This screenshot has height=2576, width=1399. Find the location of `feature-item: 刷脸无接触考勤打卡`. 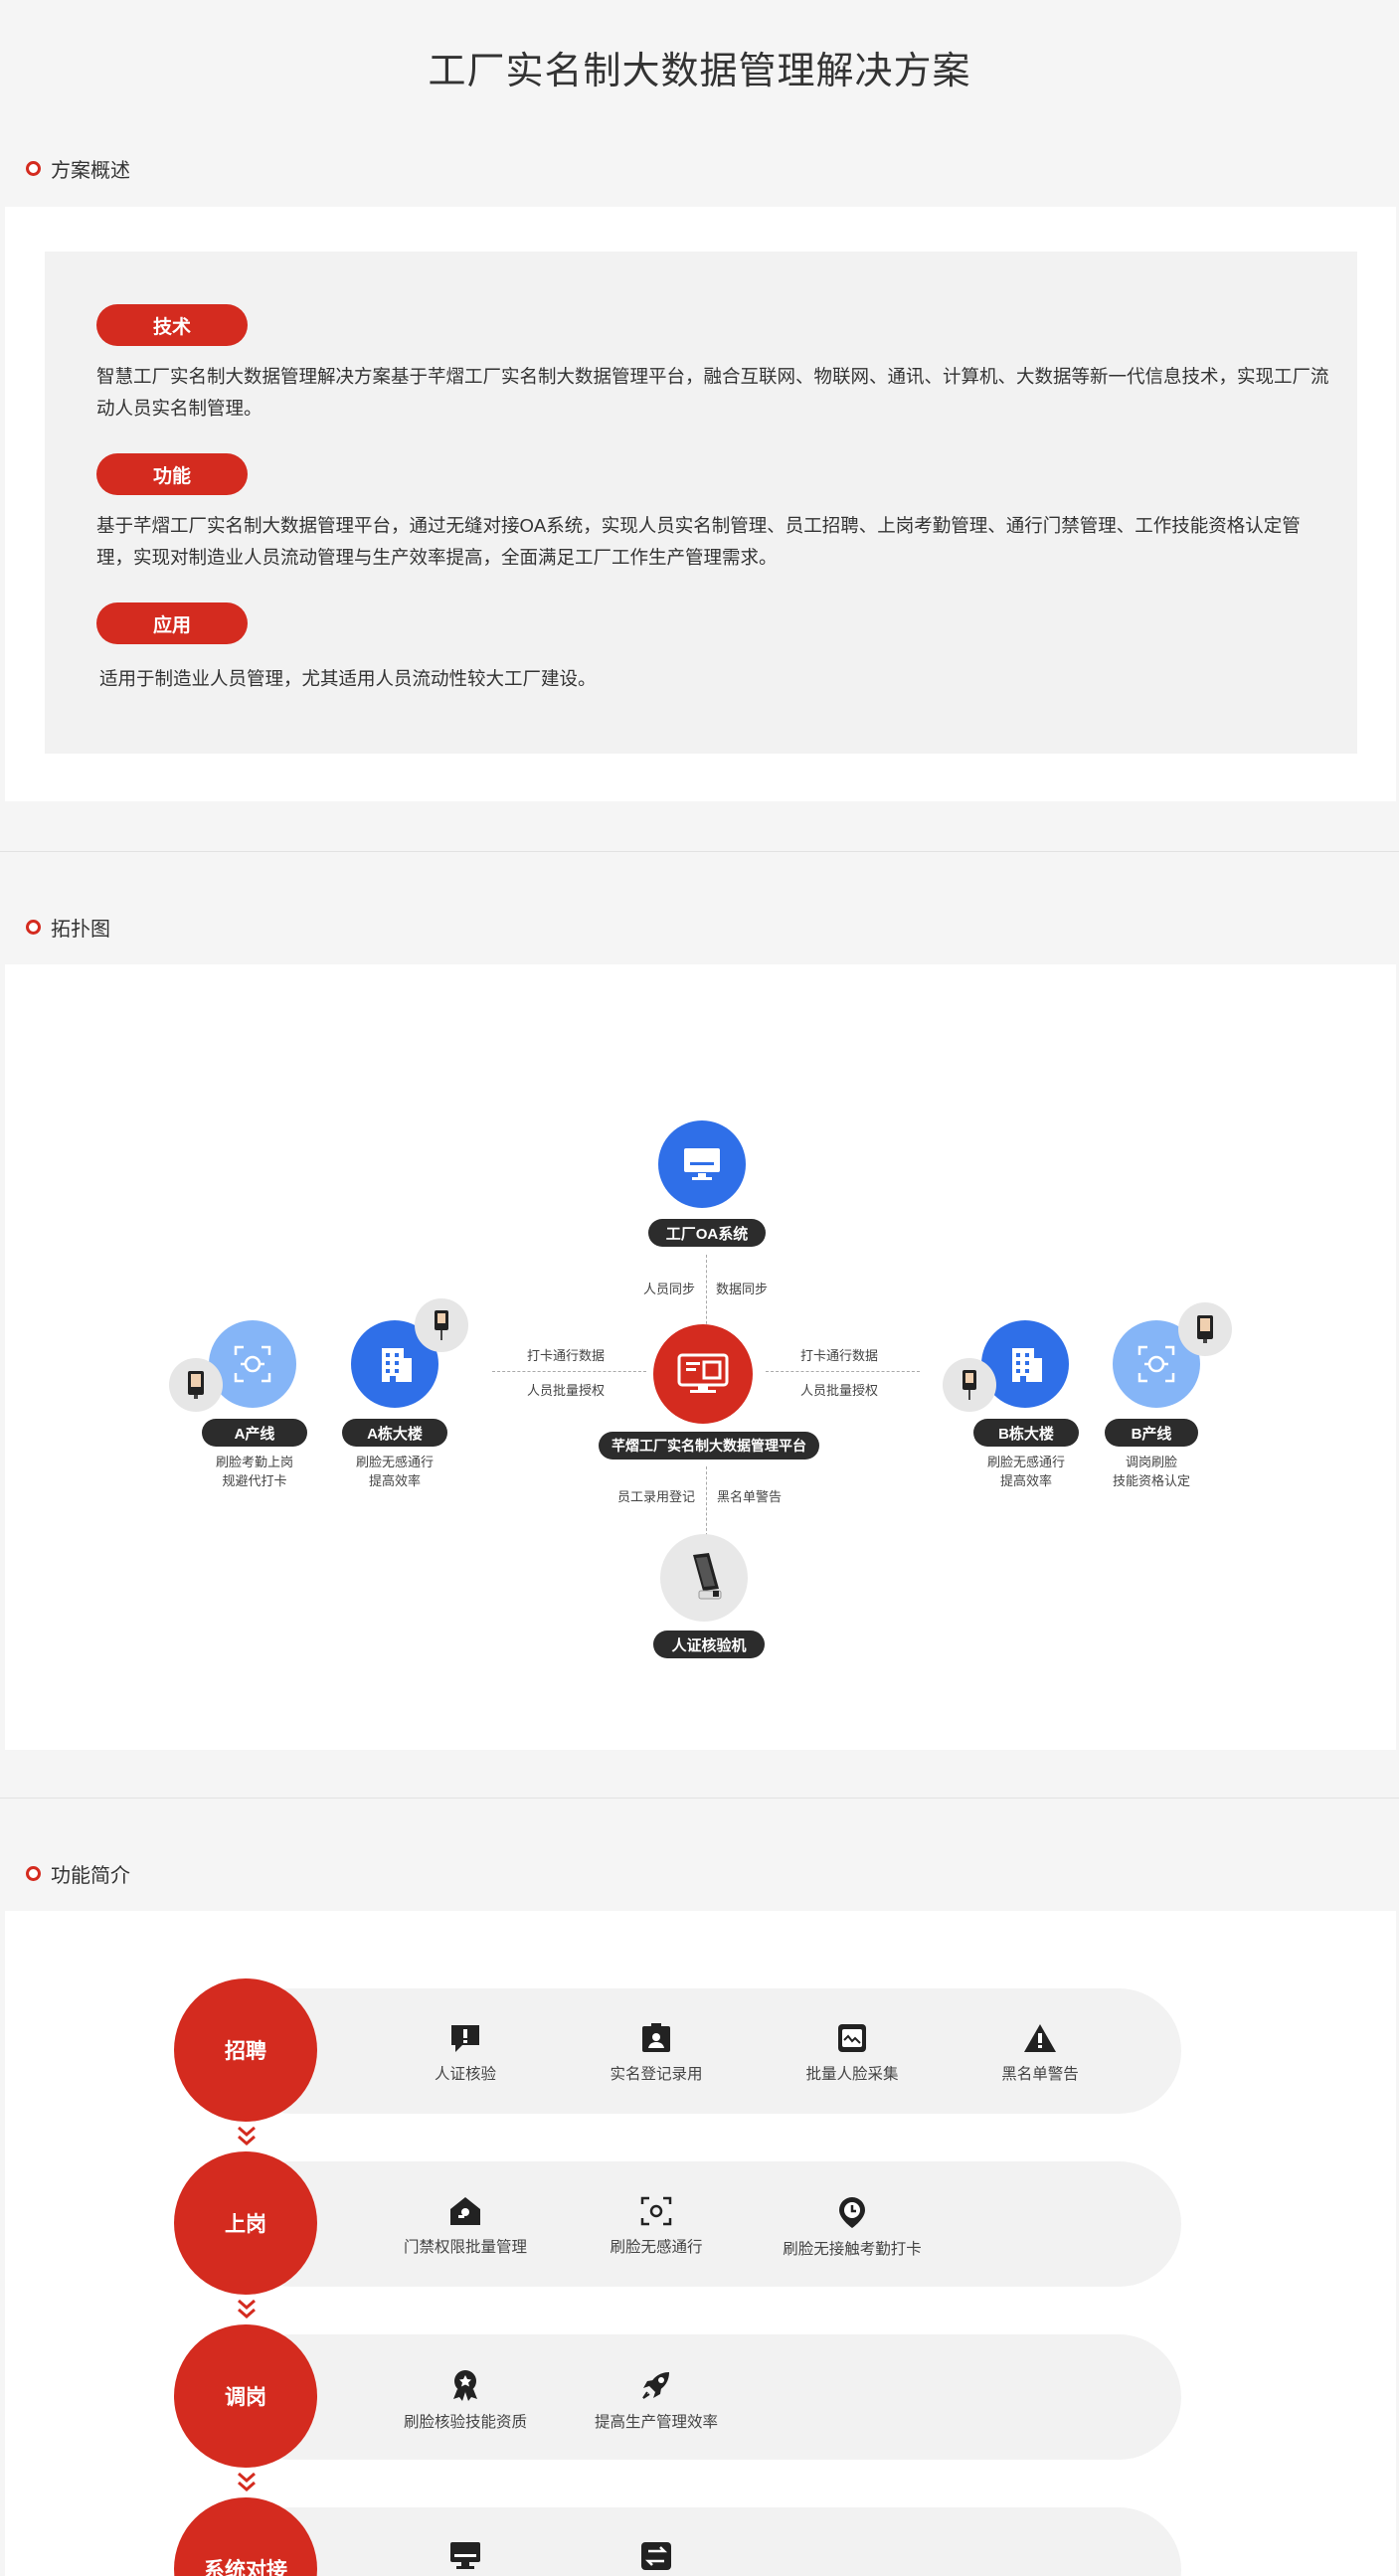

feature-item: 刷脸无接触考勤打卡 is located at coordinates (852, 2227).